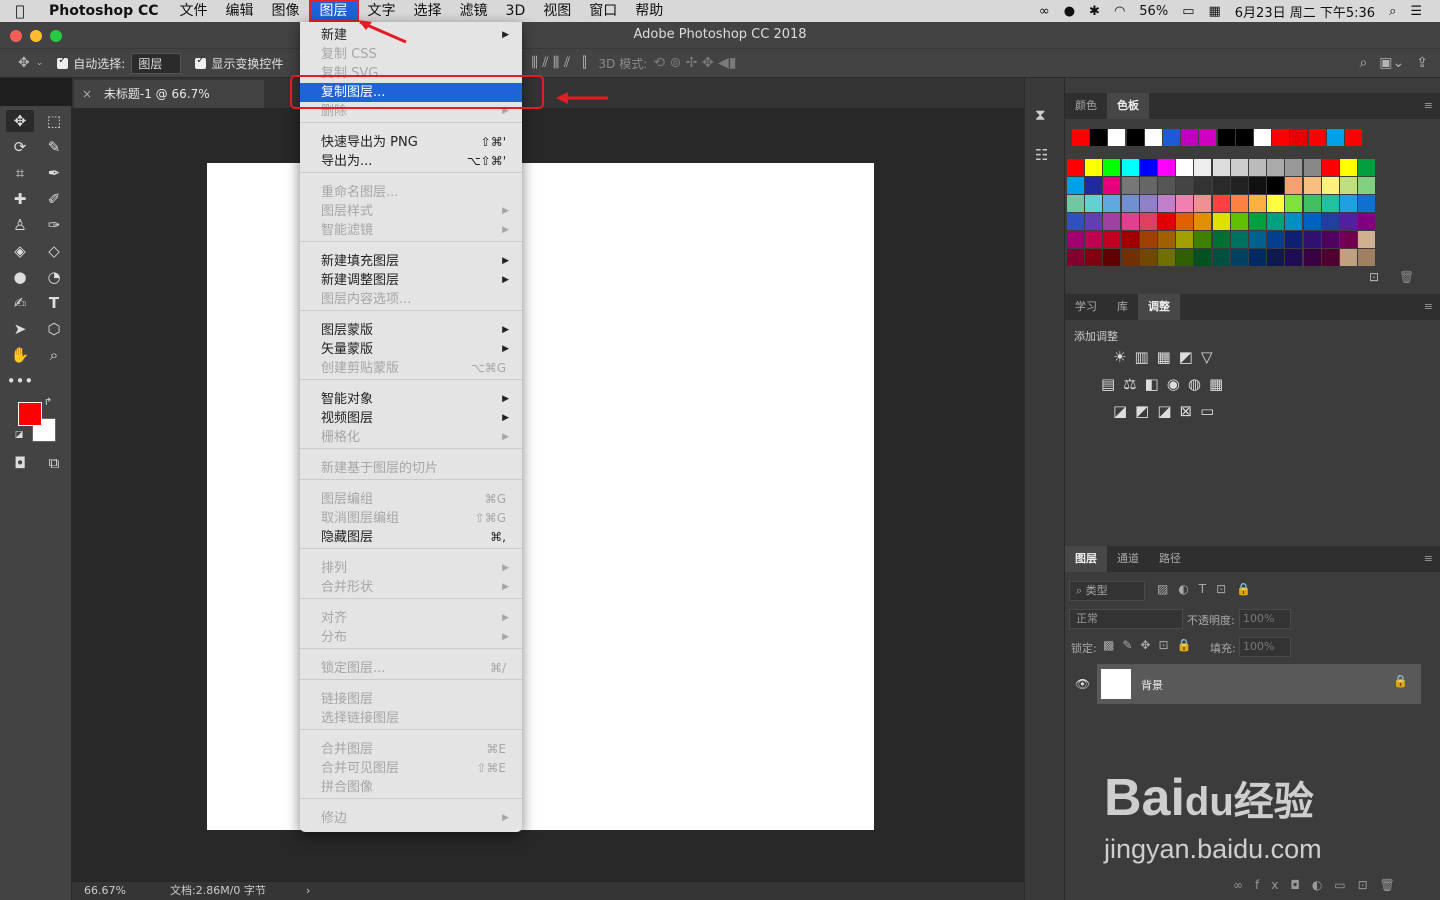 This screenshot has width=1440, height=900. Describe the element at coordinates (483, 62) in the screenshot. I see `annotation-arrows` at that location.